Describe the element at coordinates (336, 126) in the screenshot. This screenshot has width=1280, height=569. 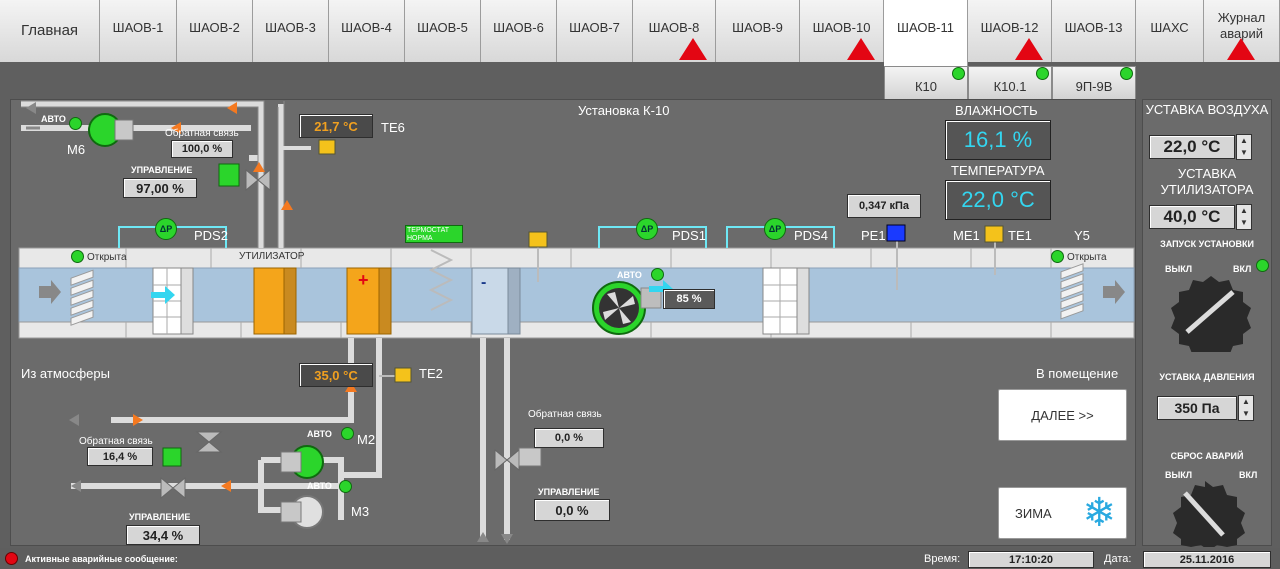
I see `te6-value: 21,7 °C` at that location.